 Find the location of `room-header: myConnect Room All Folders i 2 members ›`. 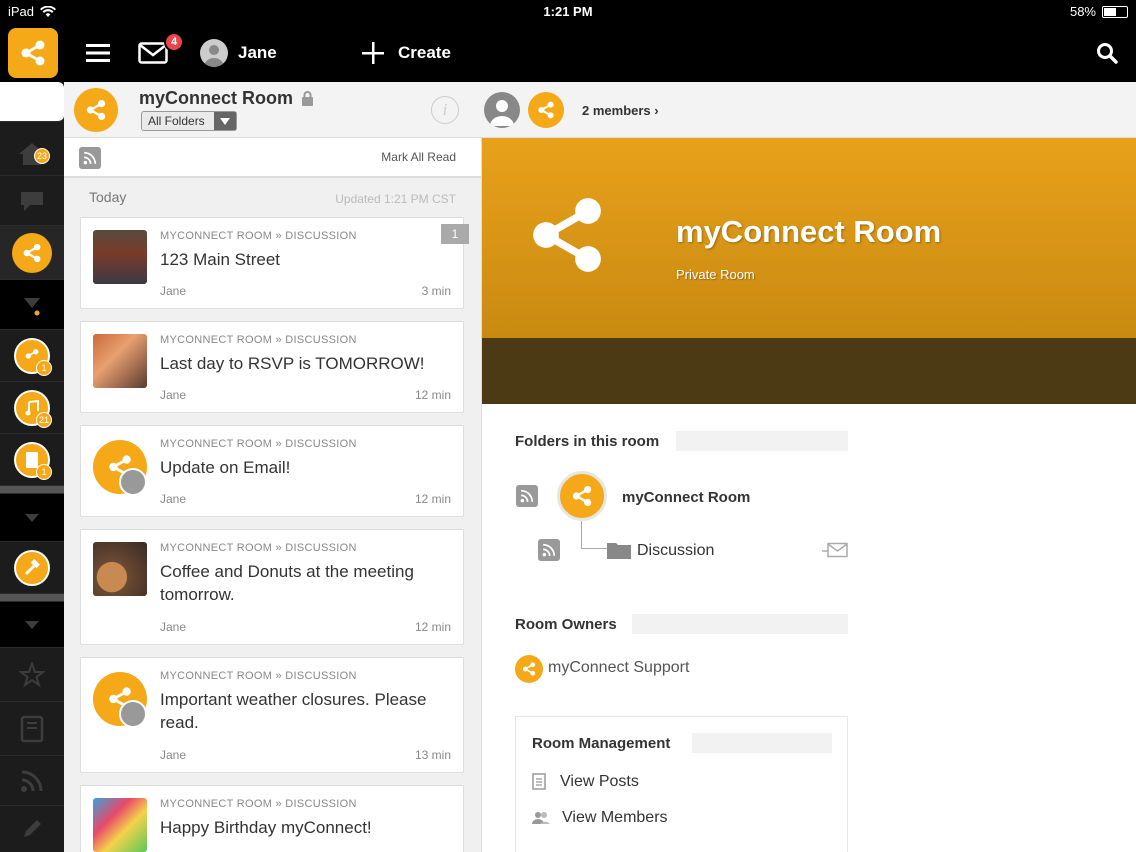

room-header: myConnect Room All Folders i 2 members › is located at coordinates (600, 110).